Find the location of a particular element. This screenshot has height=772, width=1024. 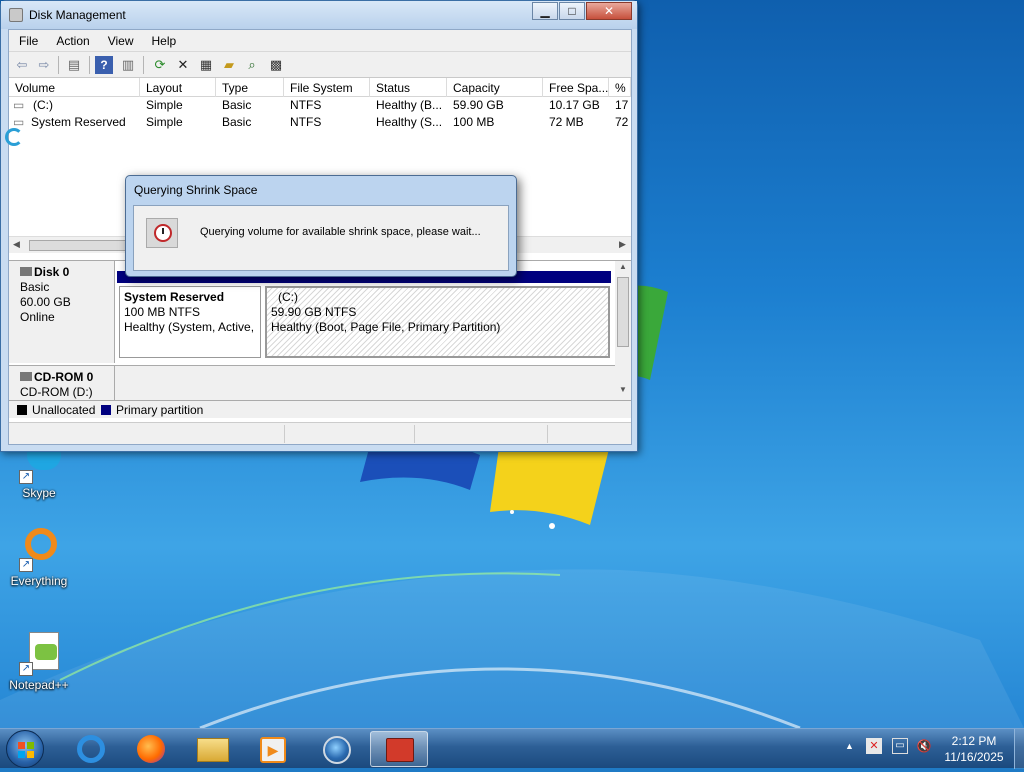

show-hide-console-tree-icon: ▤ is located at coordinates (74, 65).